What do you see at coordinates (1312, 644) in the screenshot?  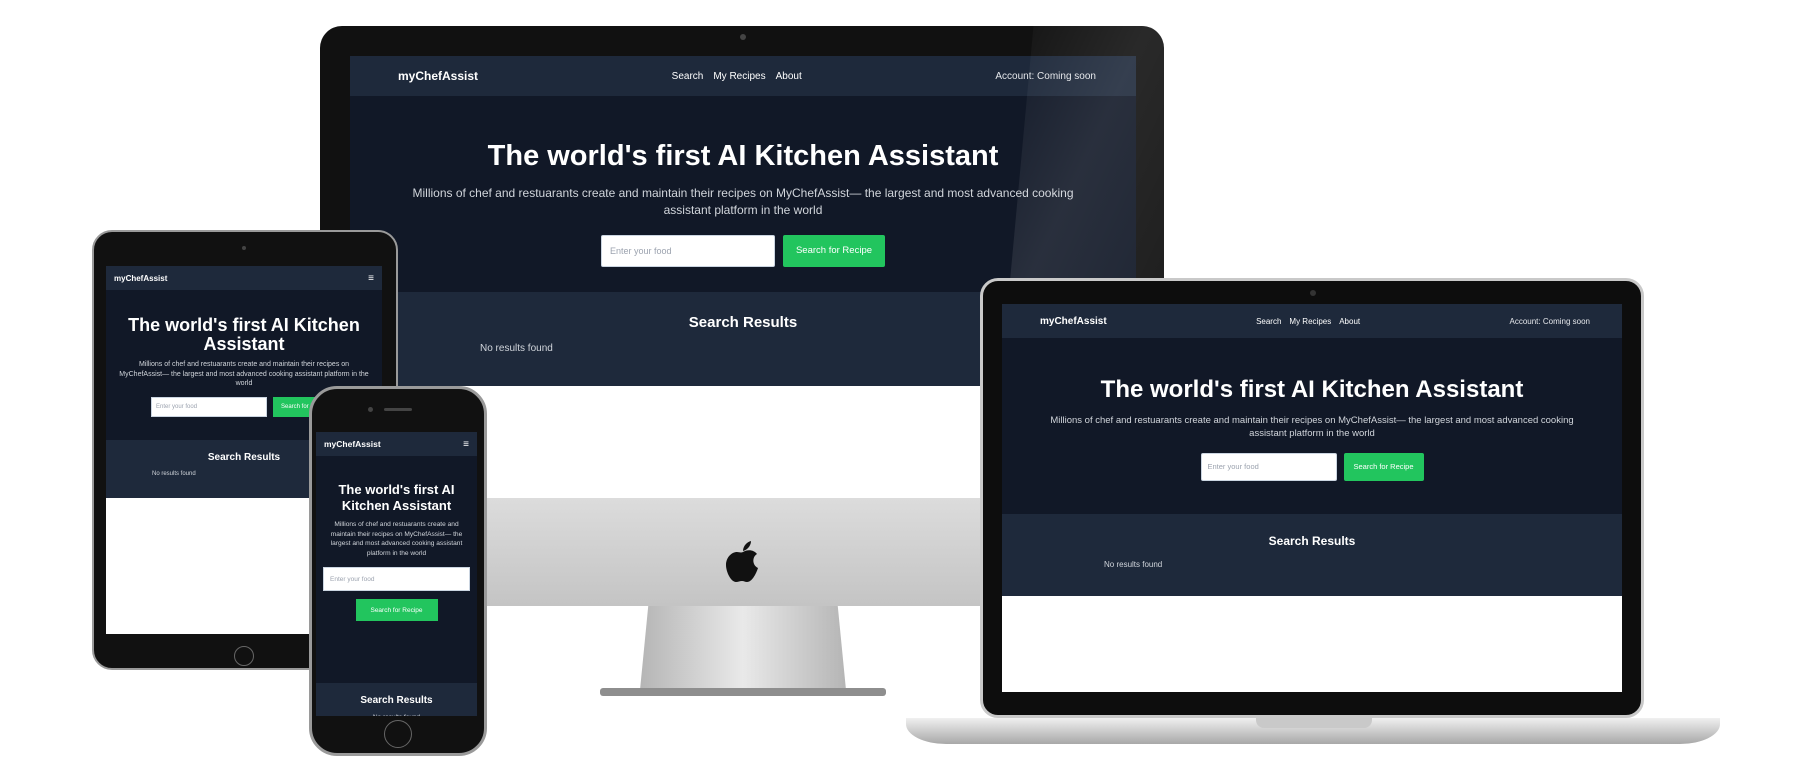 I see `page-blank-area` at bounding box center [1312, 644].